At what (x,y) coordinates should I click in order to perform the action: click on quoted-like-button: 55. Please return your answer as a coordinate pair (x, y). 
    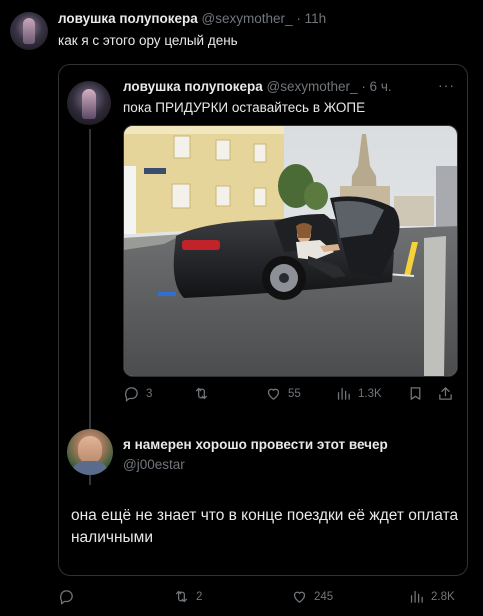
    Looking at the image, I should click on (283, 393).